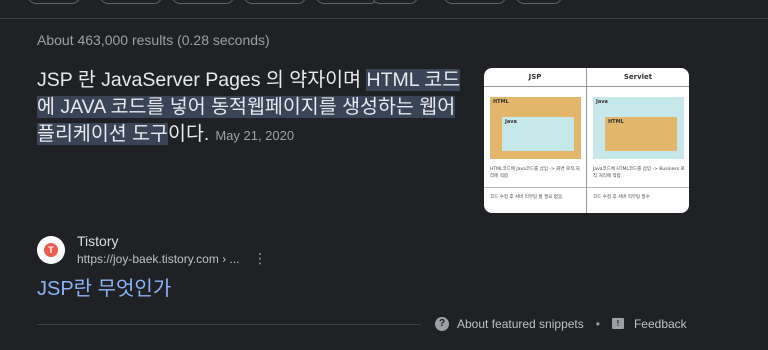 Image resolution: width=768 pixels, height=350 pixels. I want to click on snippet-footer: ? About featured snippets •! Feedback, so click(561, 323).